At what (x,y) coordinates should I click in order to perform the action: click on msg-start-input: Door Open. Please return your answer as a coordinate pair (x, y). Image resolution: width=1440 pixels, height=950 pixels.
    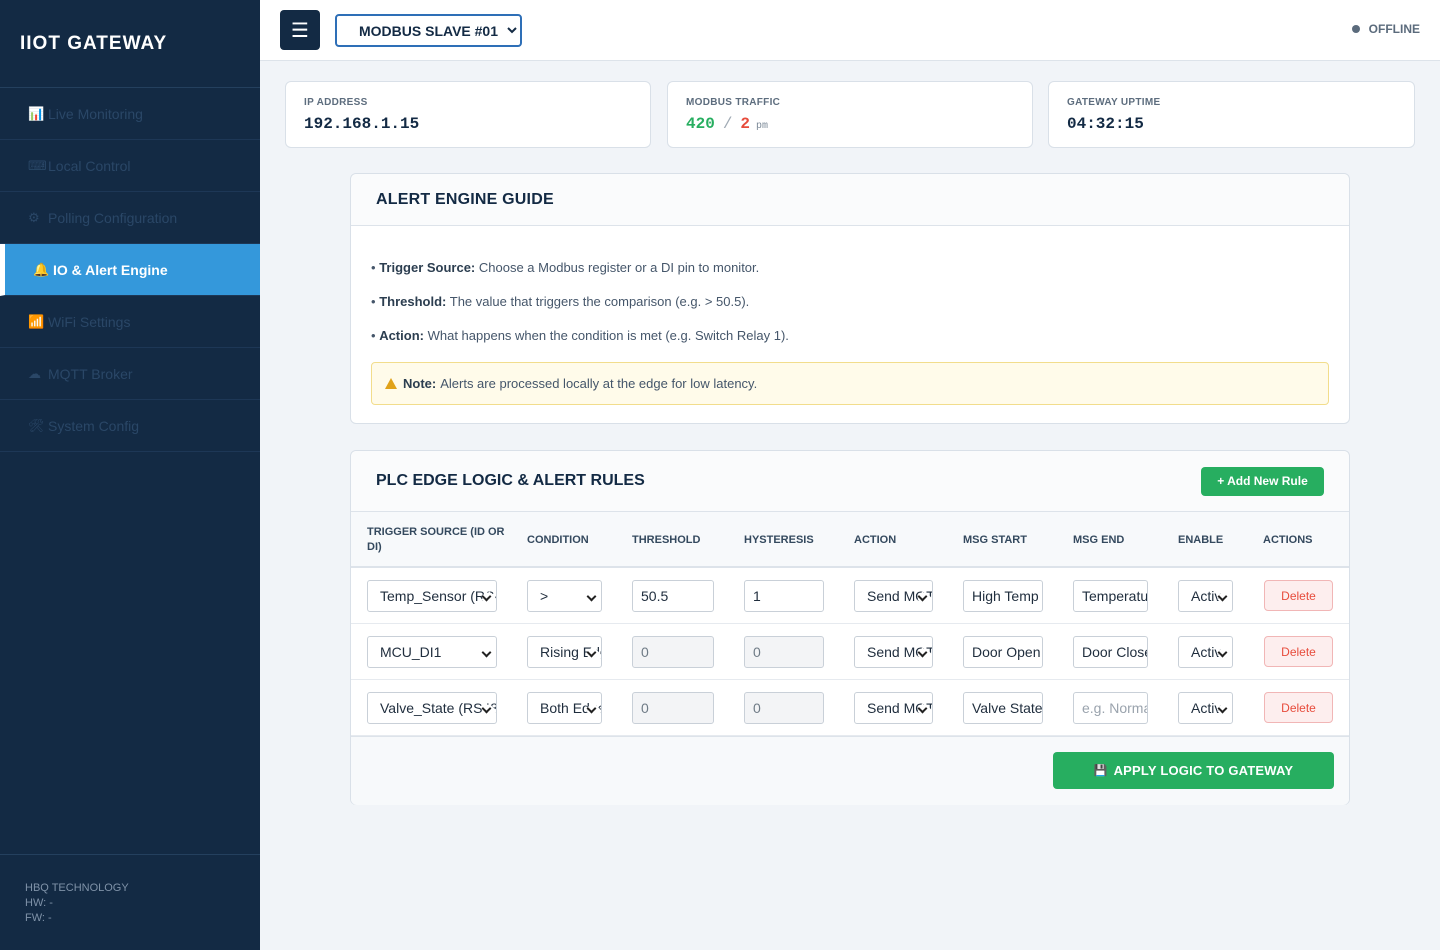
    Looking at the image, I should click on (1003, 652).